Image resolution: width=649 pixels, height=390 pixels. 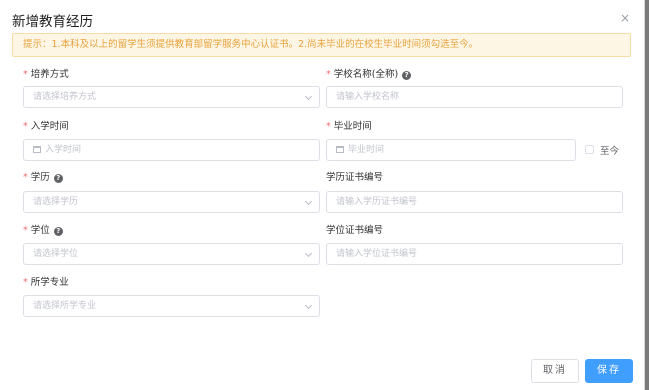 What do you see at coordinates (609, 371) in the screenshot?
I see `save-button: 保存` at bounding box center [609, 371].